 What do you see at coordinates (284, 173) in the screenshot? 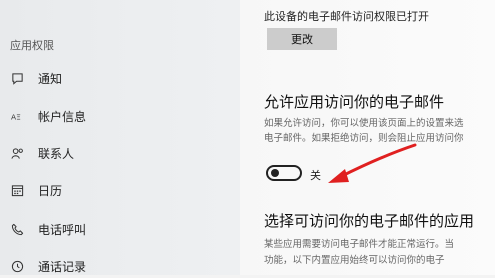
I see `allow-apps-toggle` at bounding box center [284, 173].